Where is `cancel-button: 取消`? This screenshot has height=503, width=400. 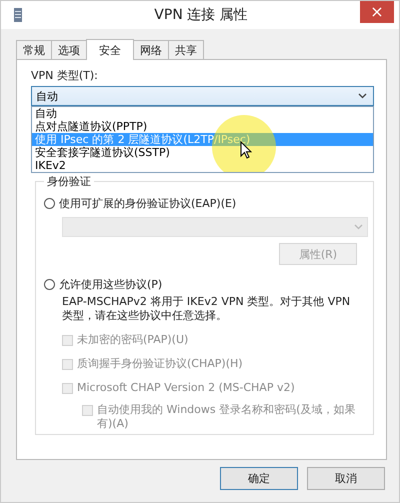 cancel-button: 取消 is located at coordinates (346, 478).